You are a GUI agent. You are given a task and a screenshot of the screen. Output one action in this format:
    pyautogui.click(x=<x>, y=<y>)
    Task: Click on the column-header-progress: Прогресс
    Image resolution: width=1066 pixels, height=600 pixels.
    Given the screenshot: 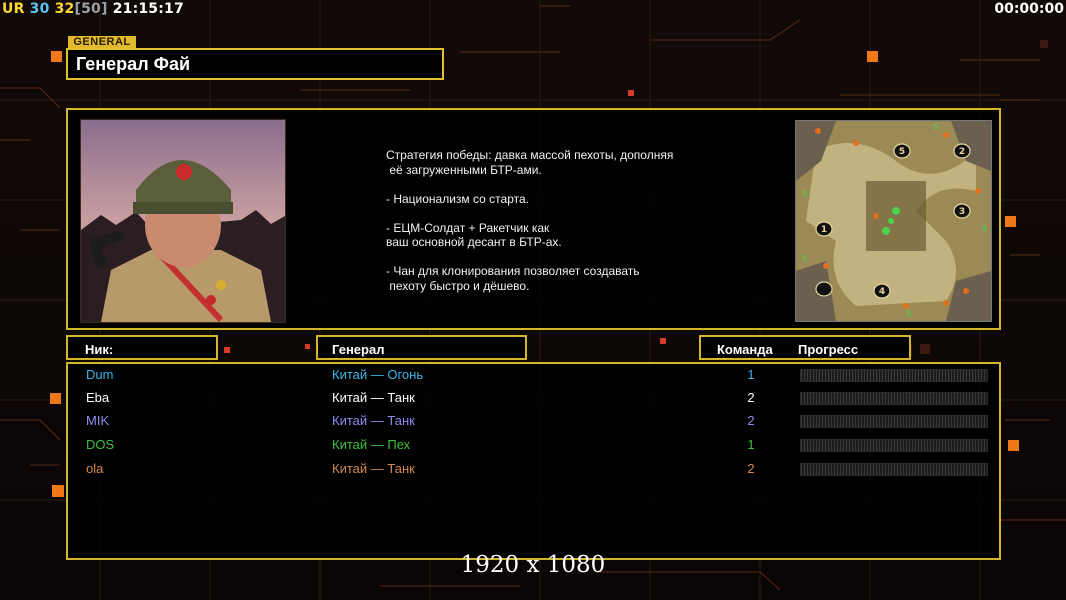 What is the action you would take?
    pyautogui.click(x=828, y=349)
    